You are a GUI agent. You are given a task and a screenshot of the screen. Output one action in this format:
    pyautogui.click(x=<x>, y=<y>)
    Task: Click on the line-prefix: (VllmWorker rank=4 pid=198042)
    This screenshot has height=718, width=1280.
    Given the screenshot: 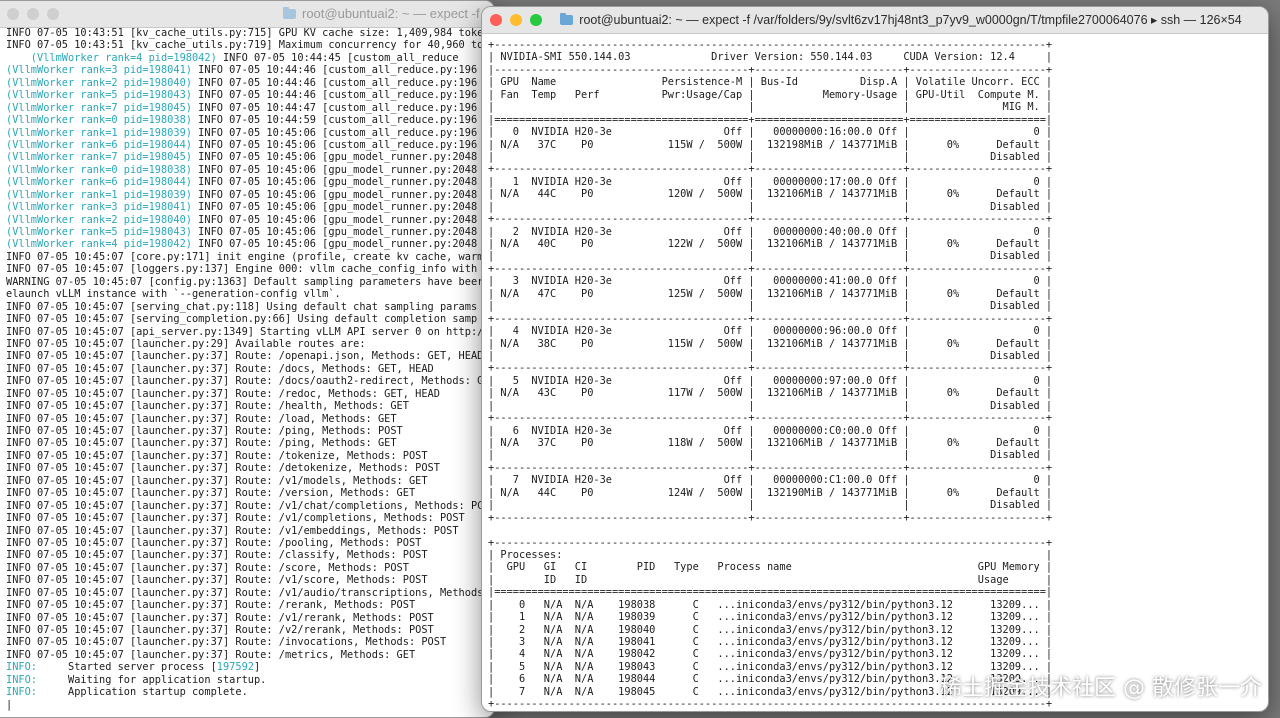 What is the action you would take?
    pyautogui.click(x=99, y=244)
    